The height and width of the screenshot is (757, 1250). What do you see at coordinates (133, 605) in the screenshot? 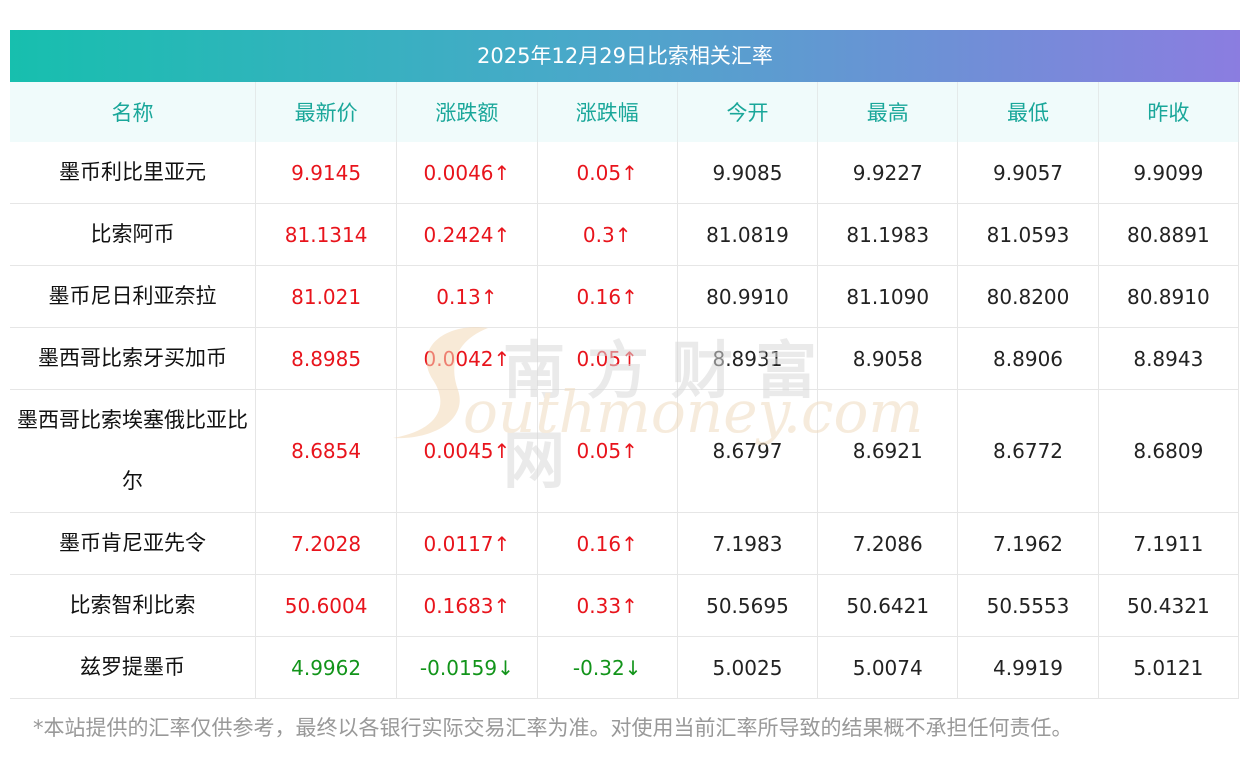
I see `currency-pair-name: 比索智利比索` at bounding box center [133, 605].